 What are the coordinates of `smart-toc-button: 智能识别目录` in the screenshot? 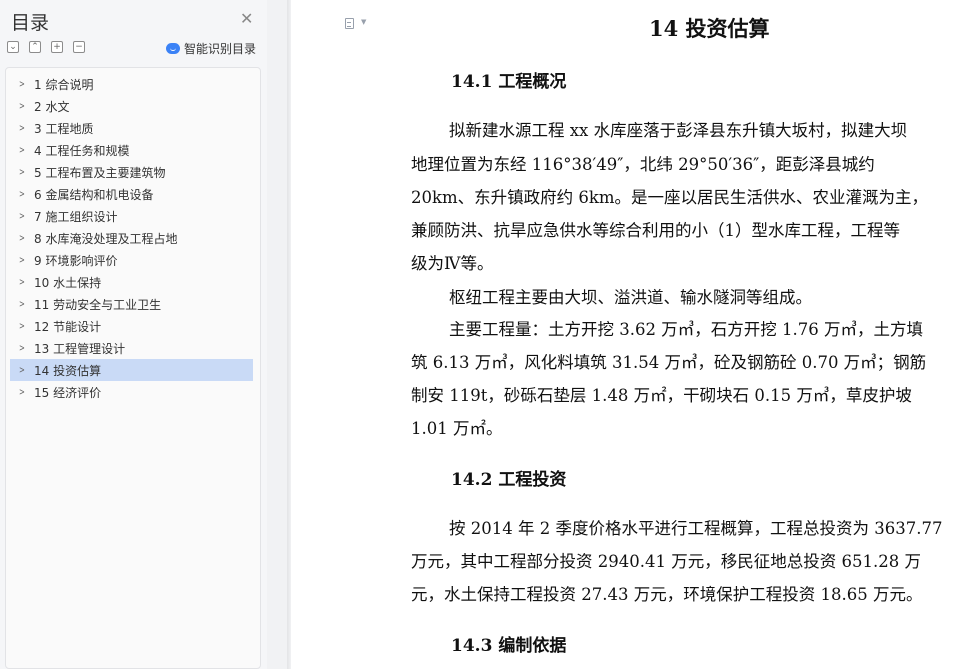 It's located at (211, 48).